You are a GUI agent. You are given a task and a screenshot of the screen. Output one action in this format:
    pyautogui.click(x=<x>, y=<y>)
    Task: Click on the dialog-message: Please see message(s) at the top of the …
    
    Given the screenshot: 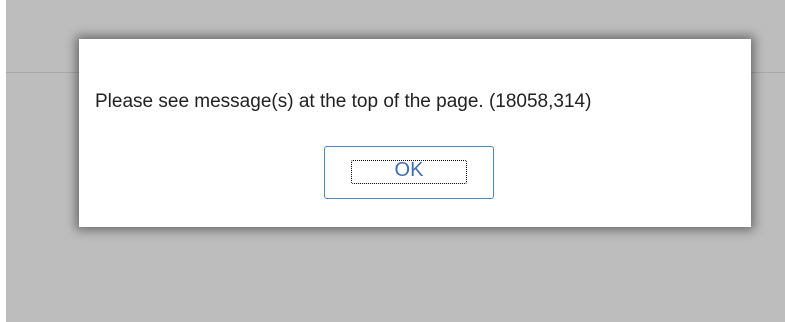 What is the action you would take?
    pyautogui.click(x=343, y=101)
    